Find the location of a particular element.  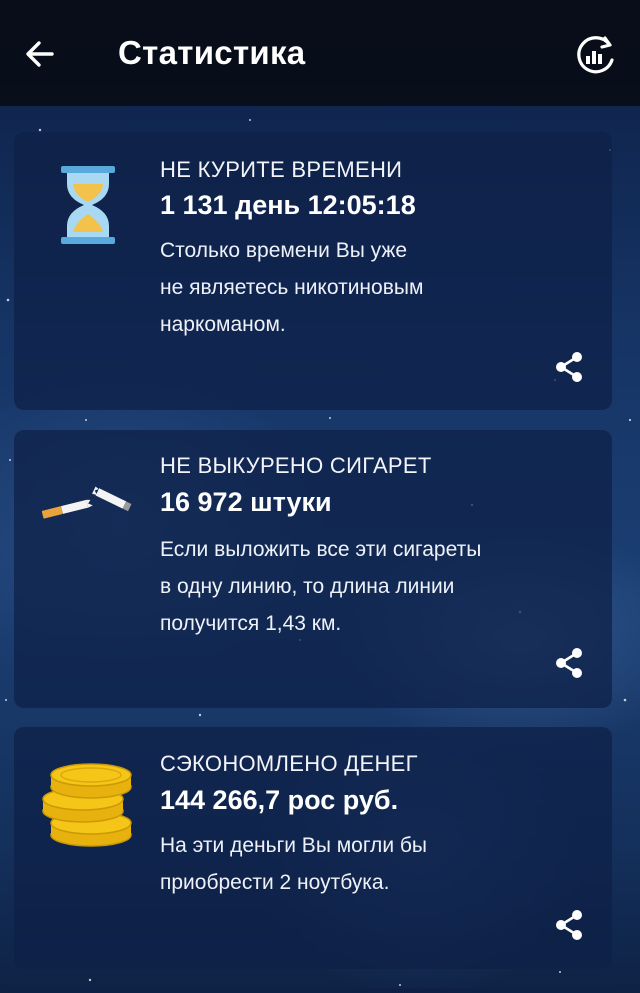

app-bar: Статистика is located at coordinates (320, 53).